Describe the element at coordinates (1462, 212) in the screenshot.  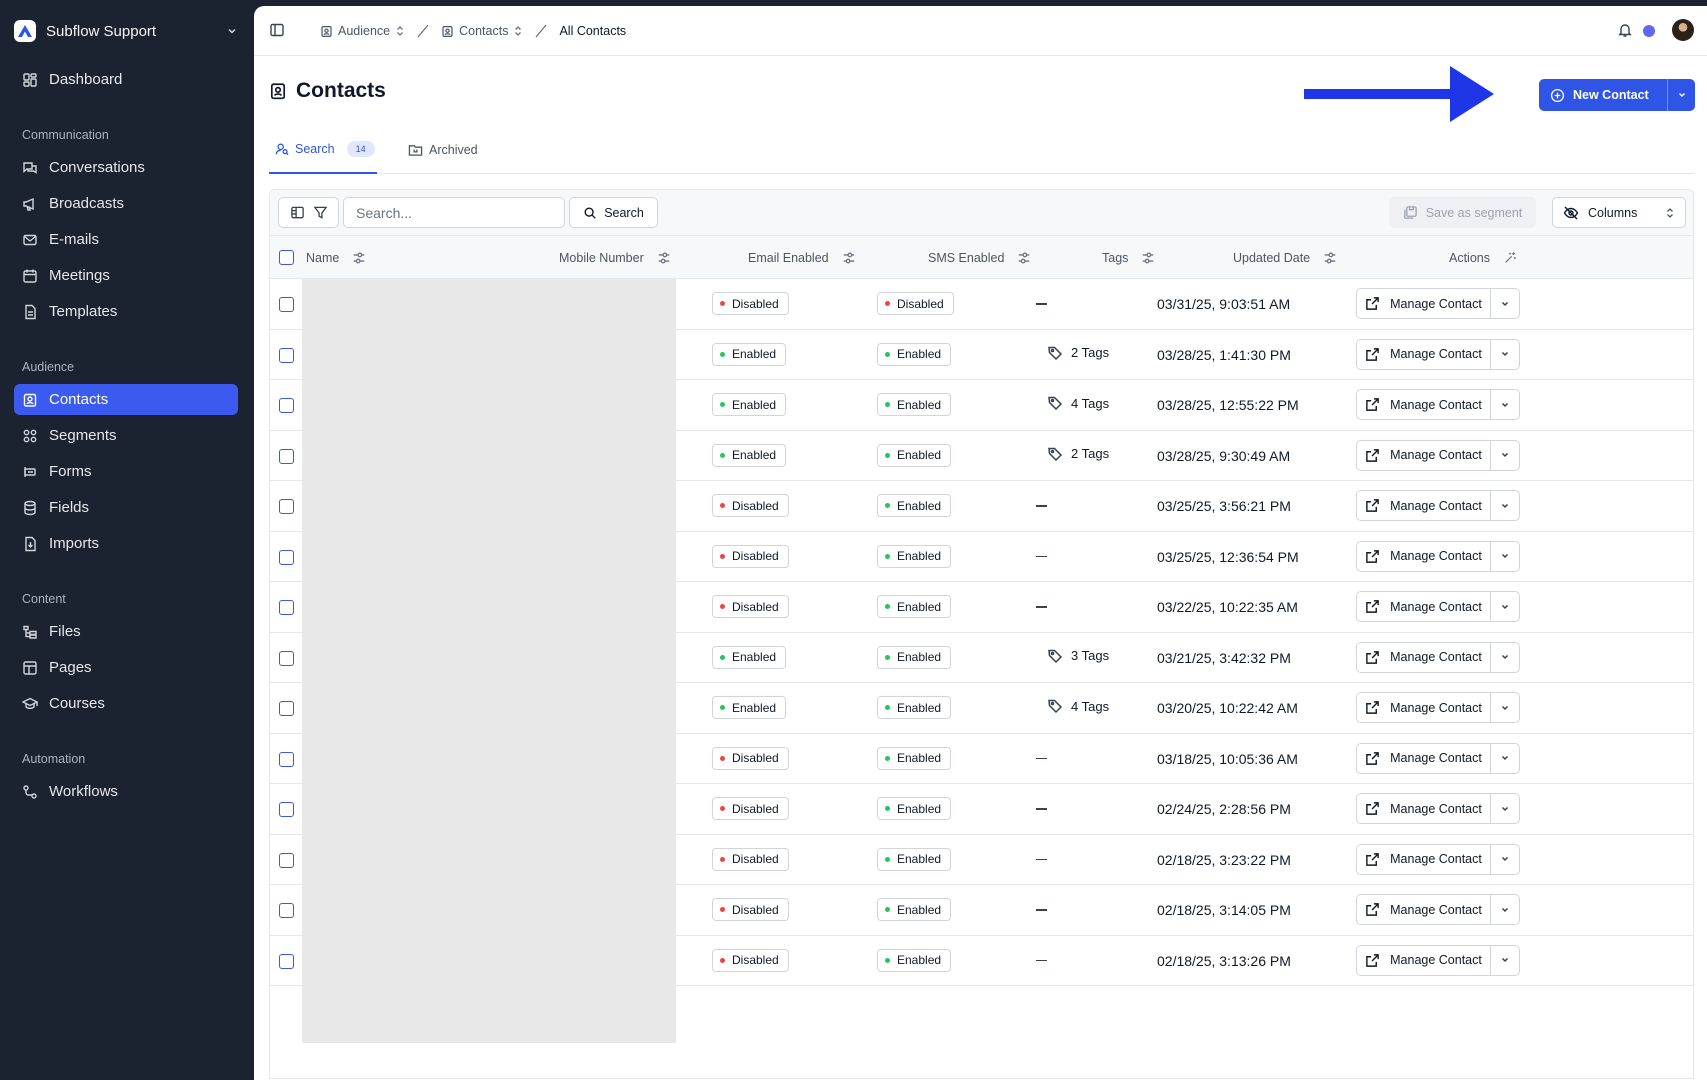
I see `save-as-segment-button: Save as segment` at that location.